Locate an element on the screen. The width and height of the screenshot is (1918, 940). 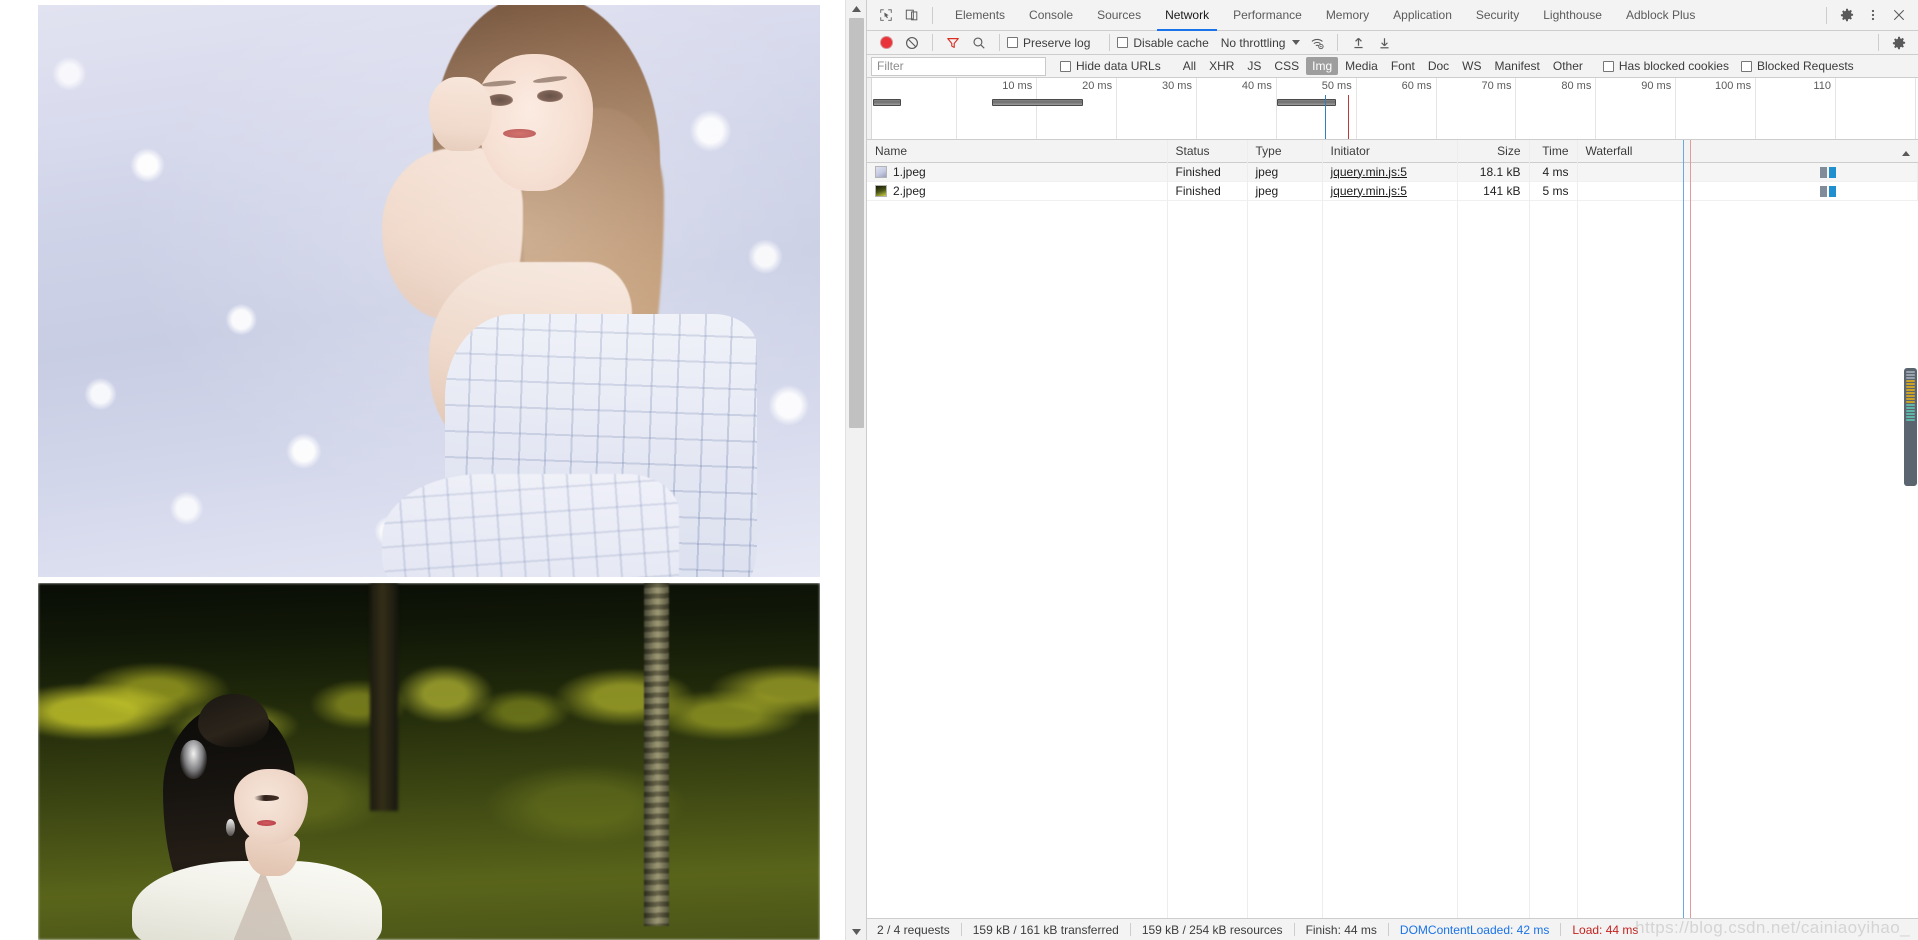
tab-label: Lighthouse is located at coordinates (1572, 15).